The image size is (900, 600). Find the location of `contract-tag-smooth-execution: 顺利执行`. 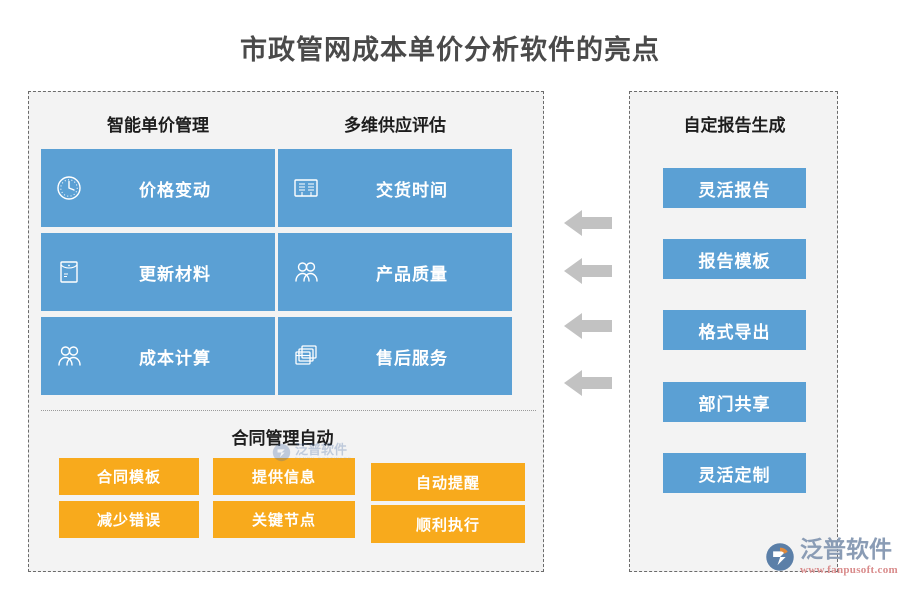

contract-tag-smooth-execution: 顺利执行 is located at coordinates (448, 524).